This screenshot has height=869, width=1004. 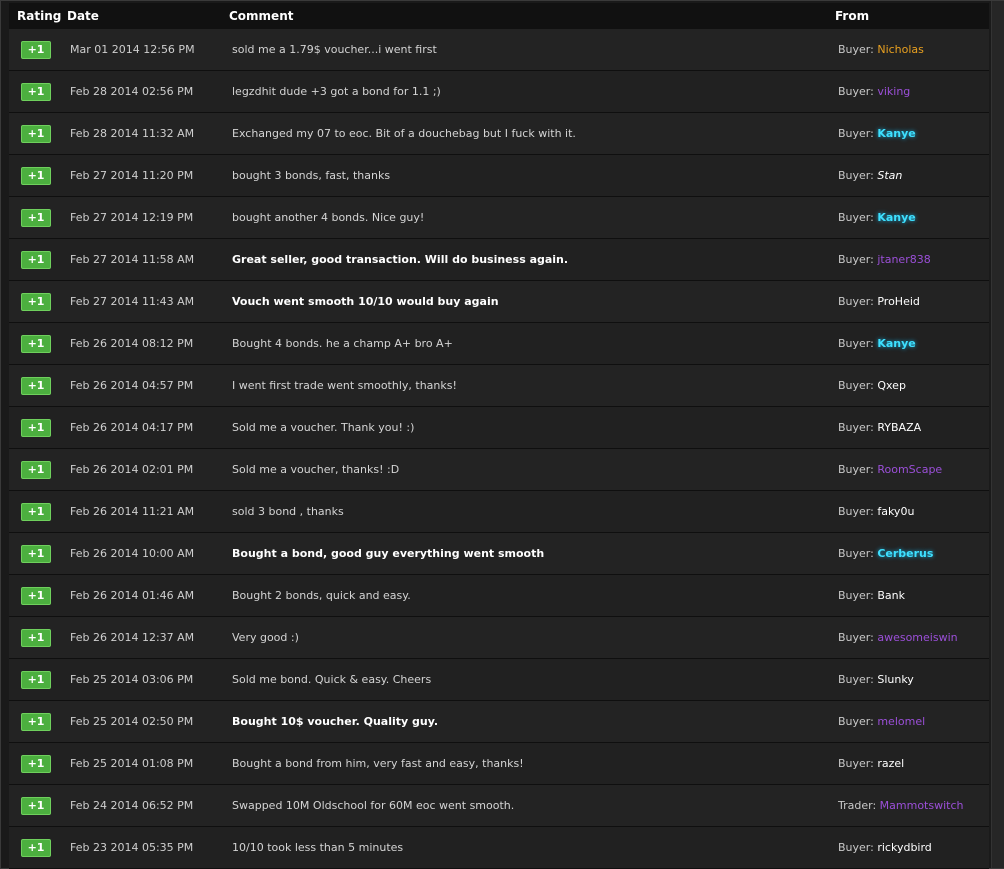 What do you see at coordinates (132, 679) in the screenshot?
I see `row-date: Feb 25 2014 03:06 PM` at bounding box center [132, 679].